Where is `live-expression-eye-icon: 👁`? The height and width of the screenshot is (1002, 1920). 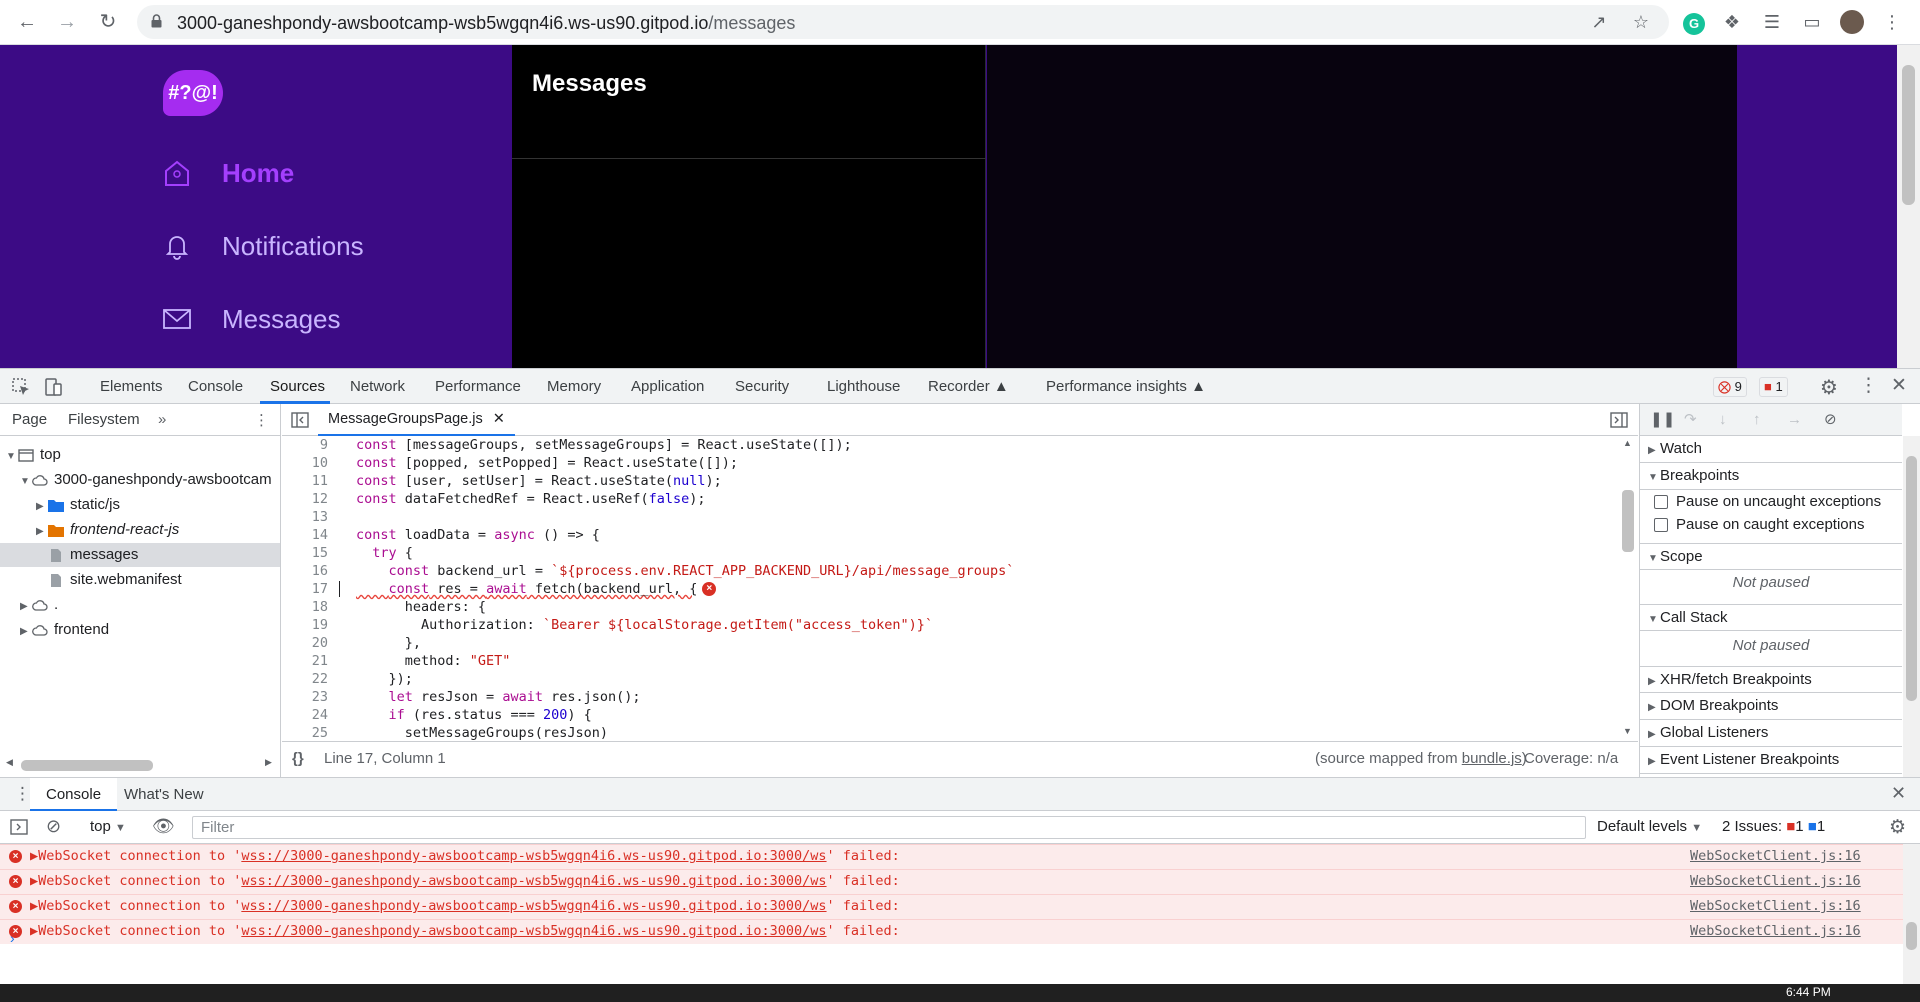 live-expression-eye-icon: 👁 is located at coordinates (163, 826).